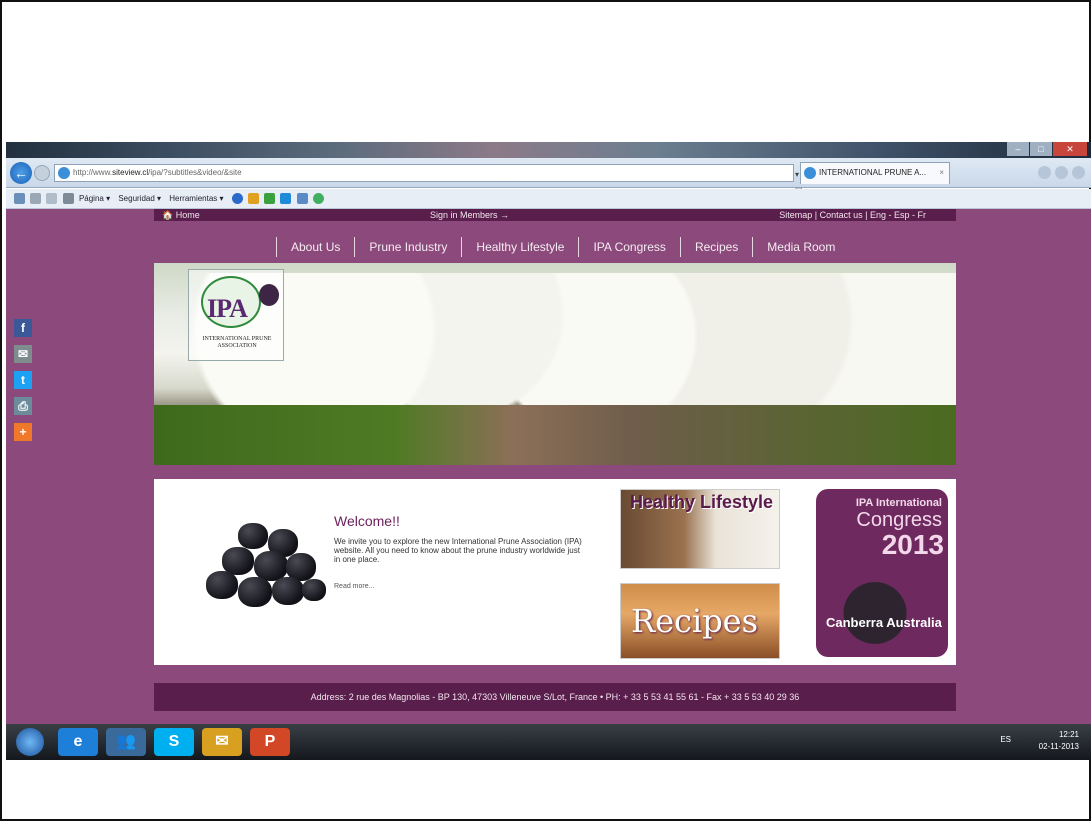 Image resolution: width=1091 pixels, height=821 pixels. Describe the element at coordinates (469, 215) in the screenshot. I see `sign-in-members-link: Sign in Members →` at that location.